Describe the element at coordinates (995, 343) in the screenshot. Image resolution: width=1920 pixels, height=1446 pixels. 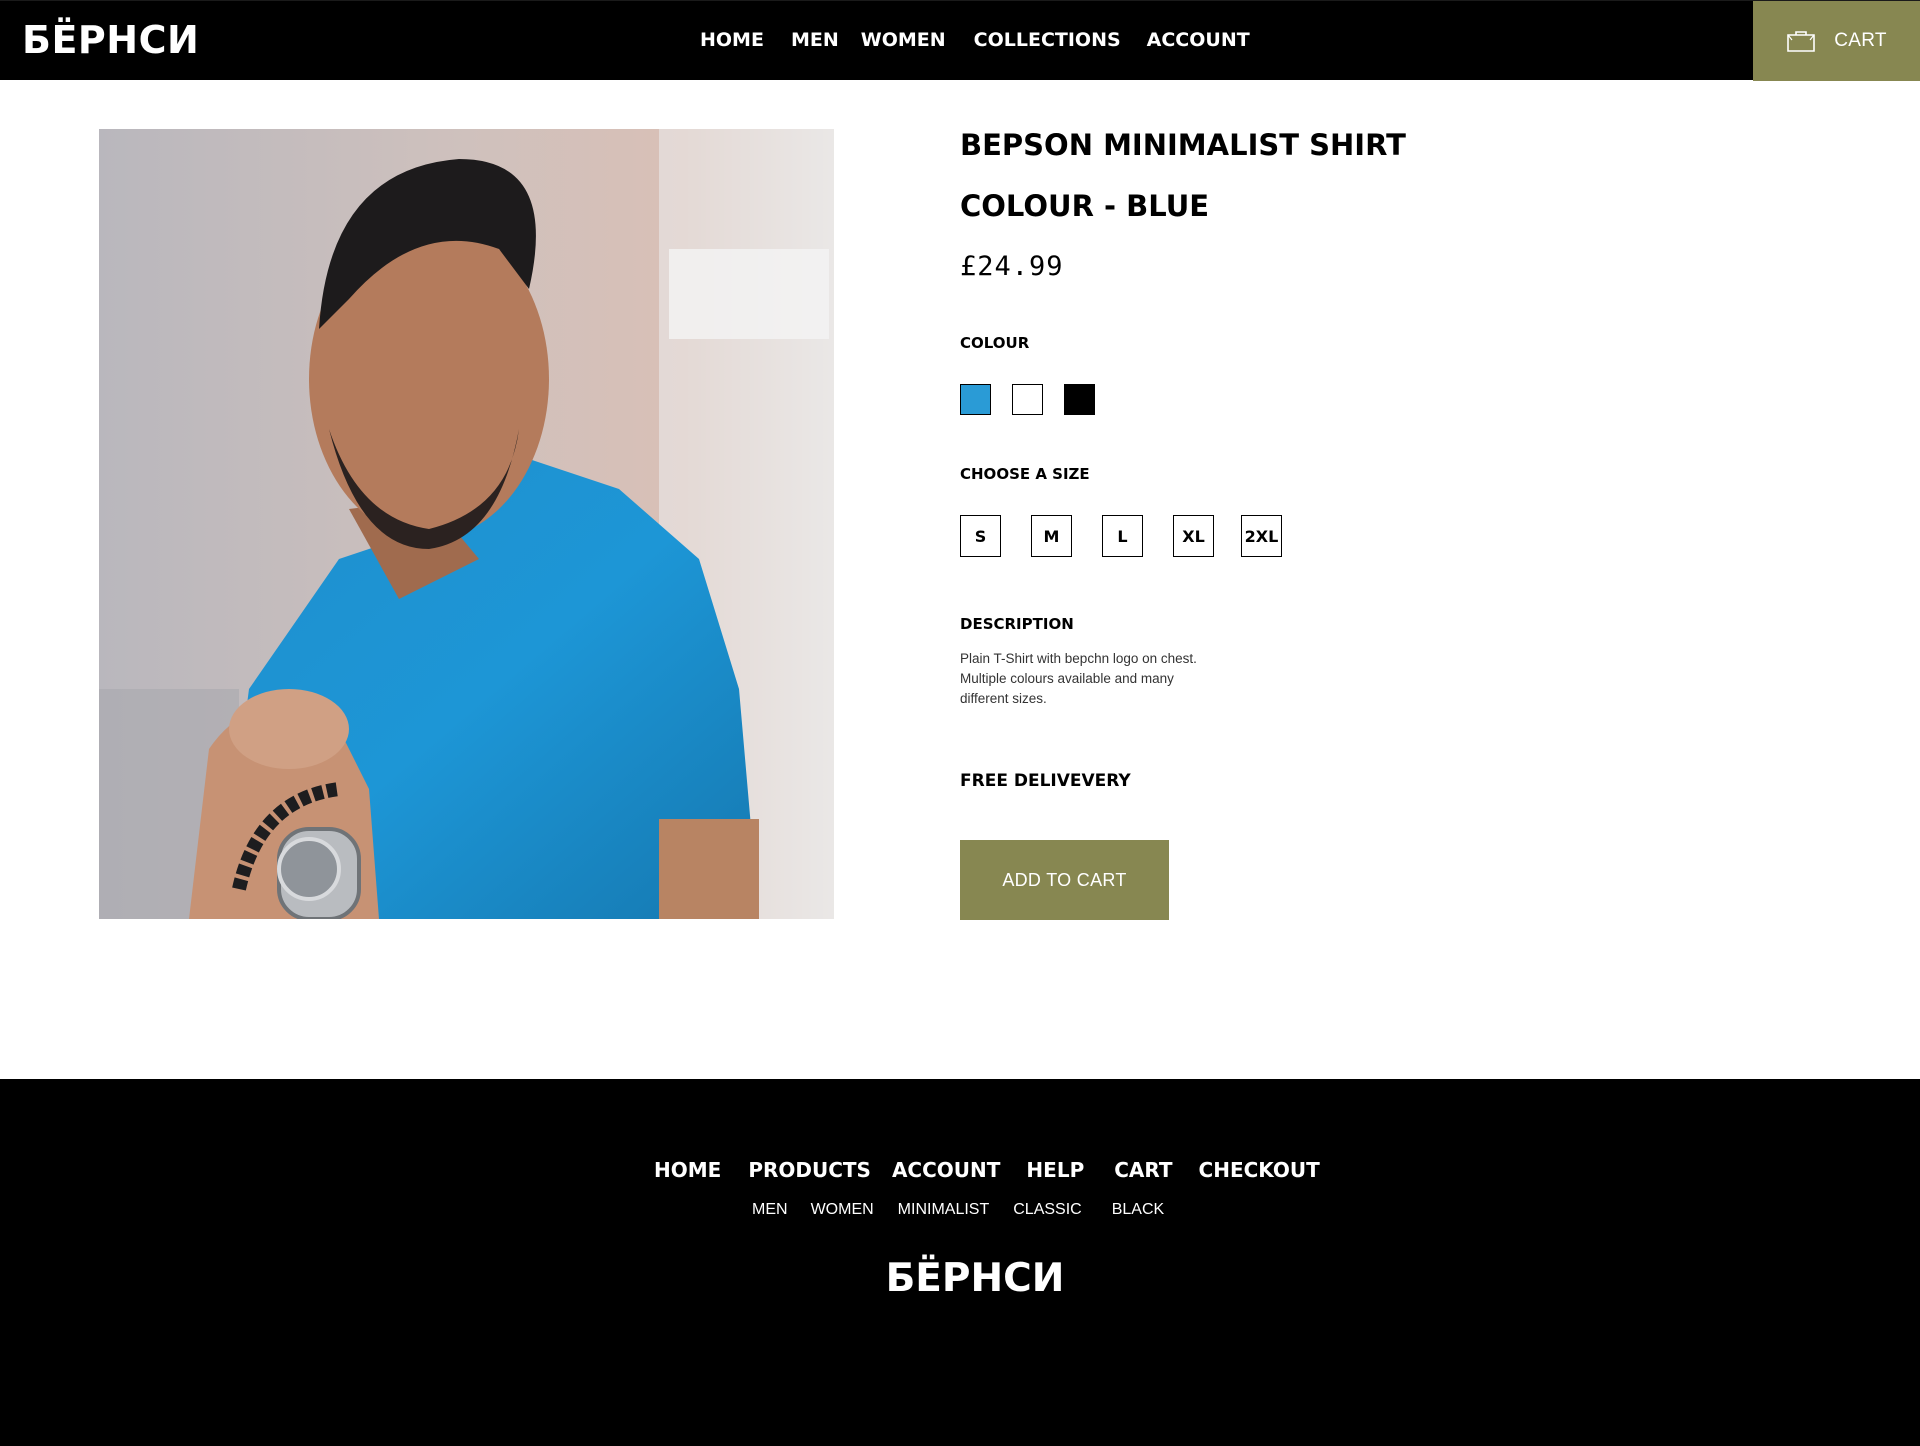
I see `colour-label: COLOUR` at that location.